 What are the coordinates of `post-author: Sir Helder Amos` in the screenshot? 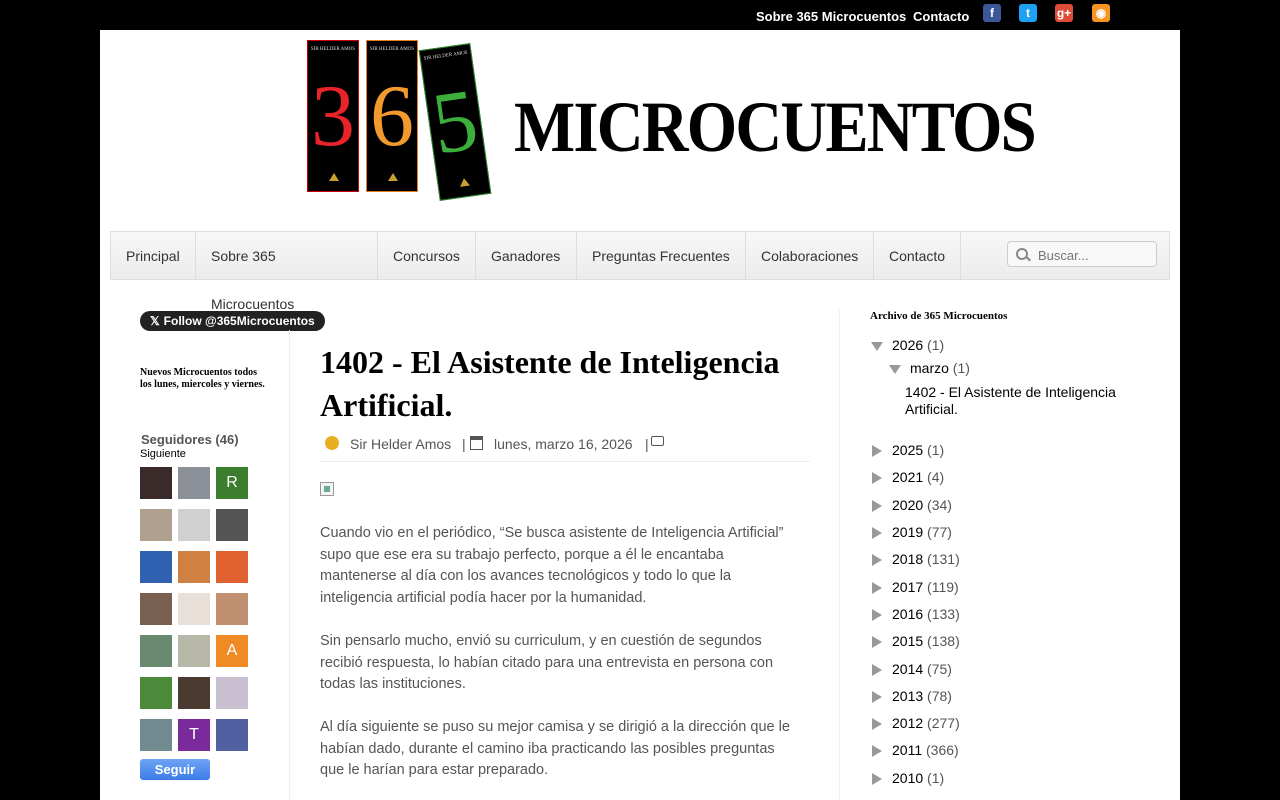 It's located at (400, 444).